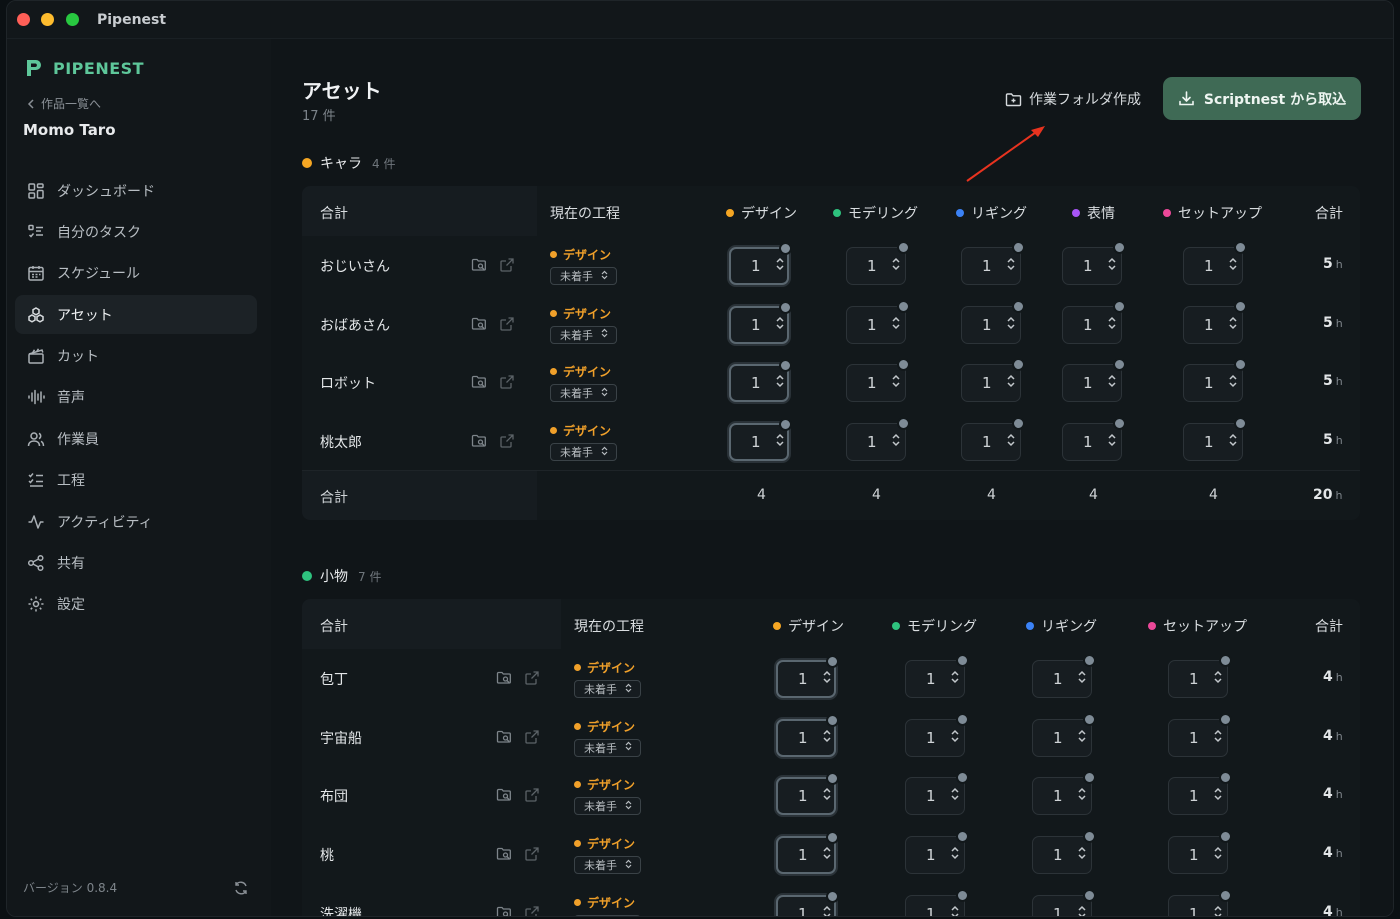 Image resolution: width=1400 pixels, height=919 pixels. What do you see at coordinates (341, 910) in the screenshot?
I see `asset-name: 洗濯機` at bounding box center [341, 910].